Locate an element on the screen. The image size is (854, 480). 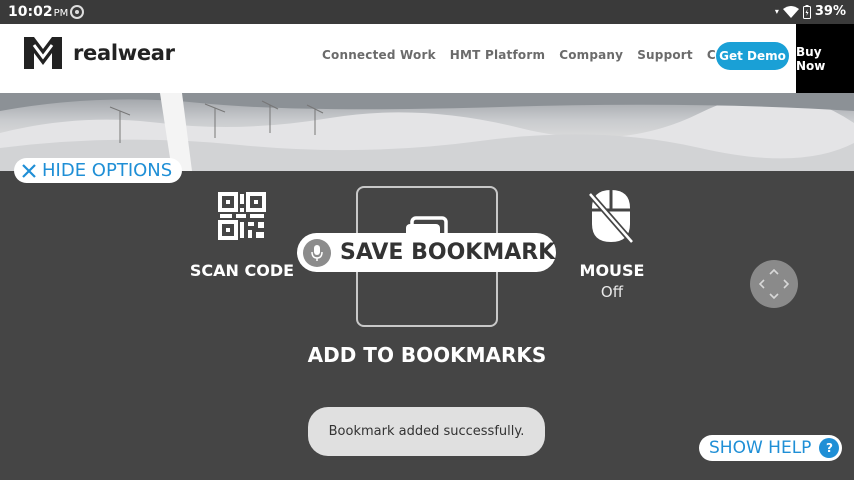
nav-company: Company is located at coordinates (591, 55).